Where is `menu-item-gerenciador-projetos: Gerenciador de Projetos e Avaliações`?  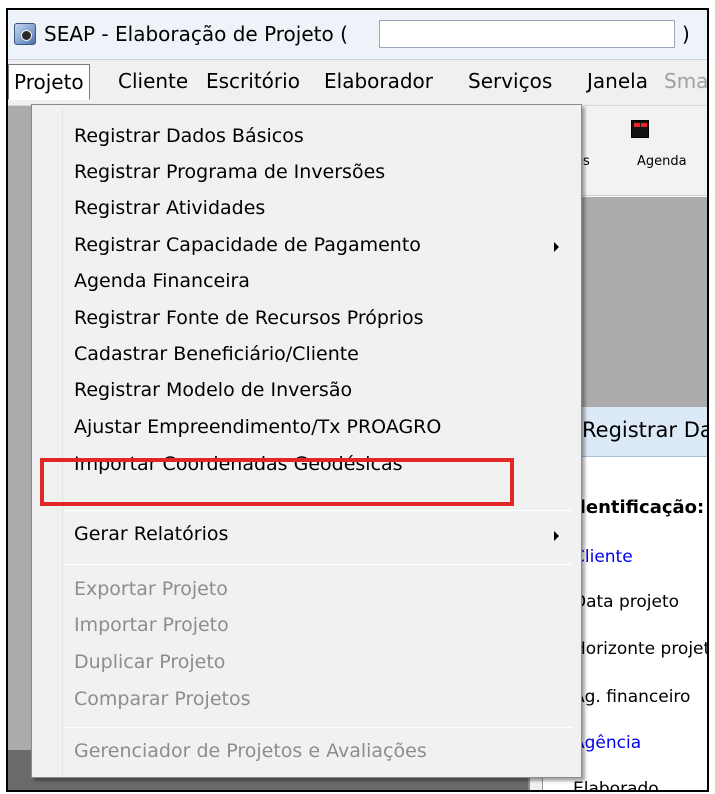 menu-item-gerenciador-projetos: Gerenciador de Projetos e Avaliações is located at coordinates (250, 751).